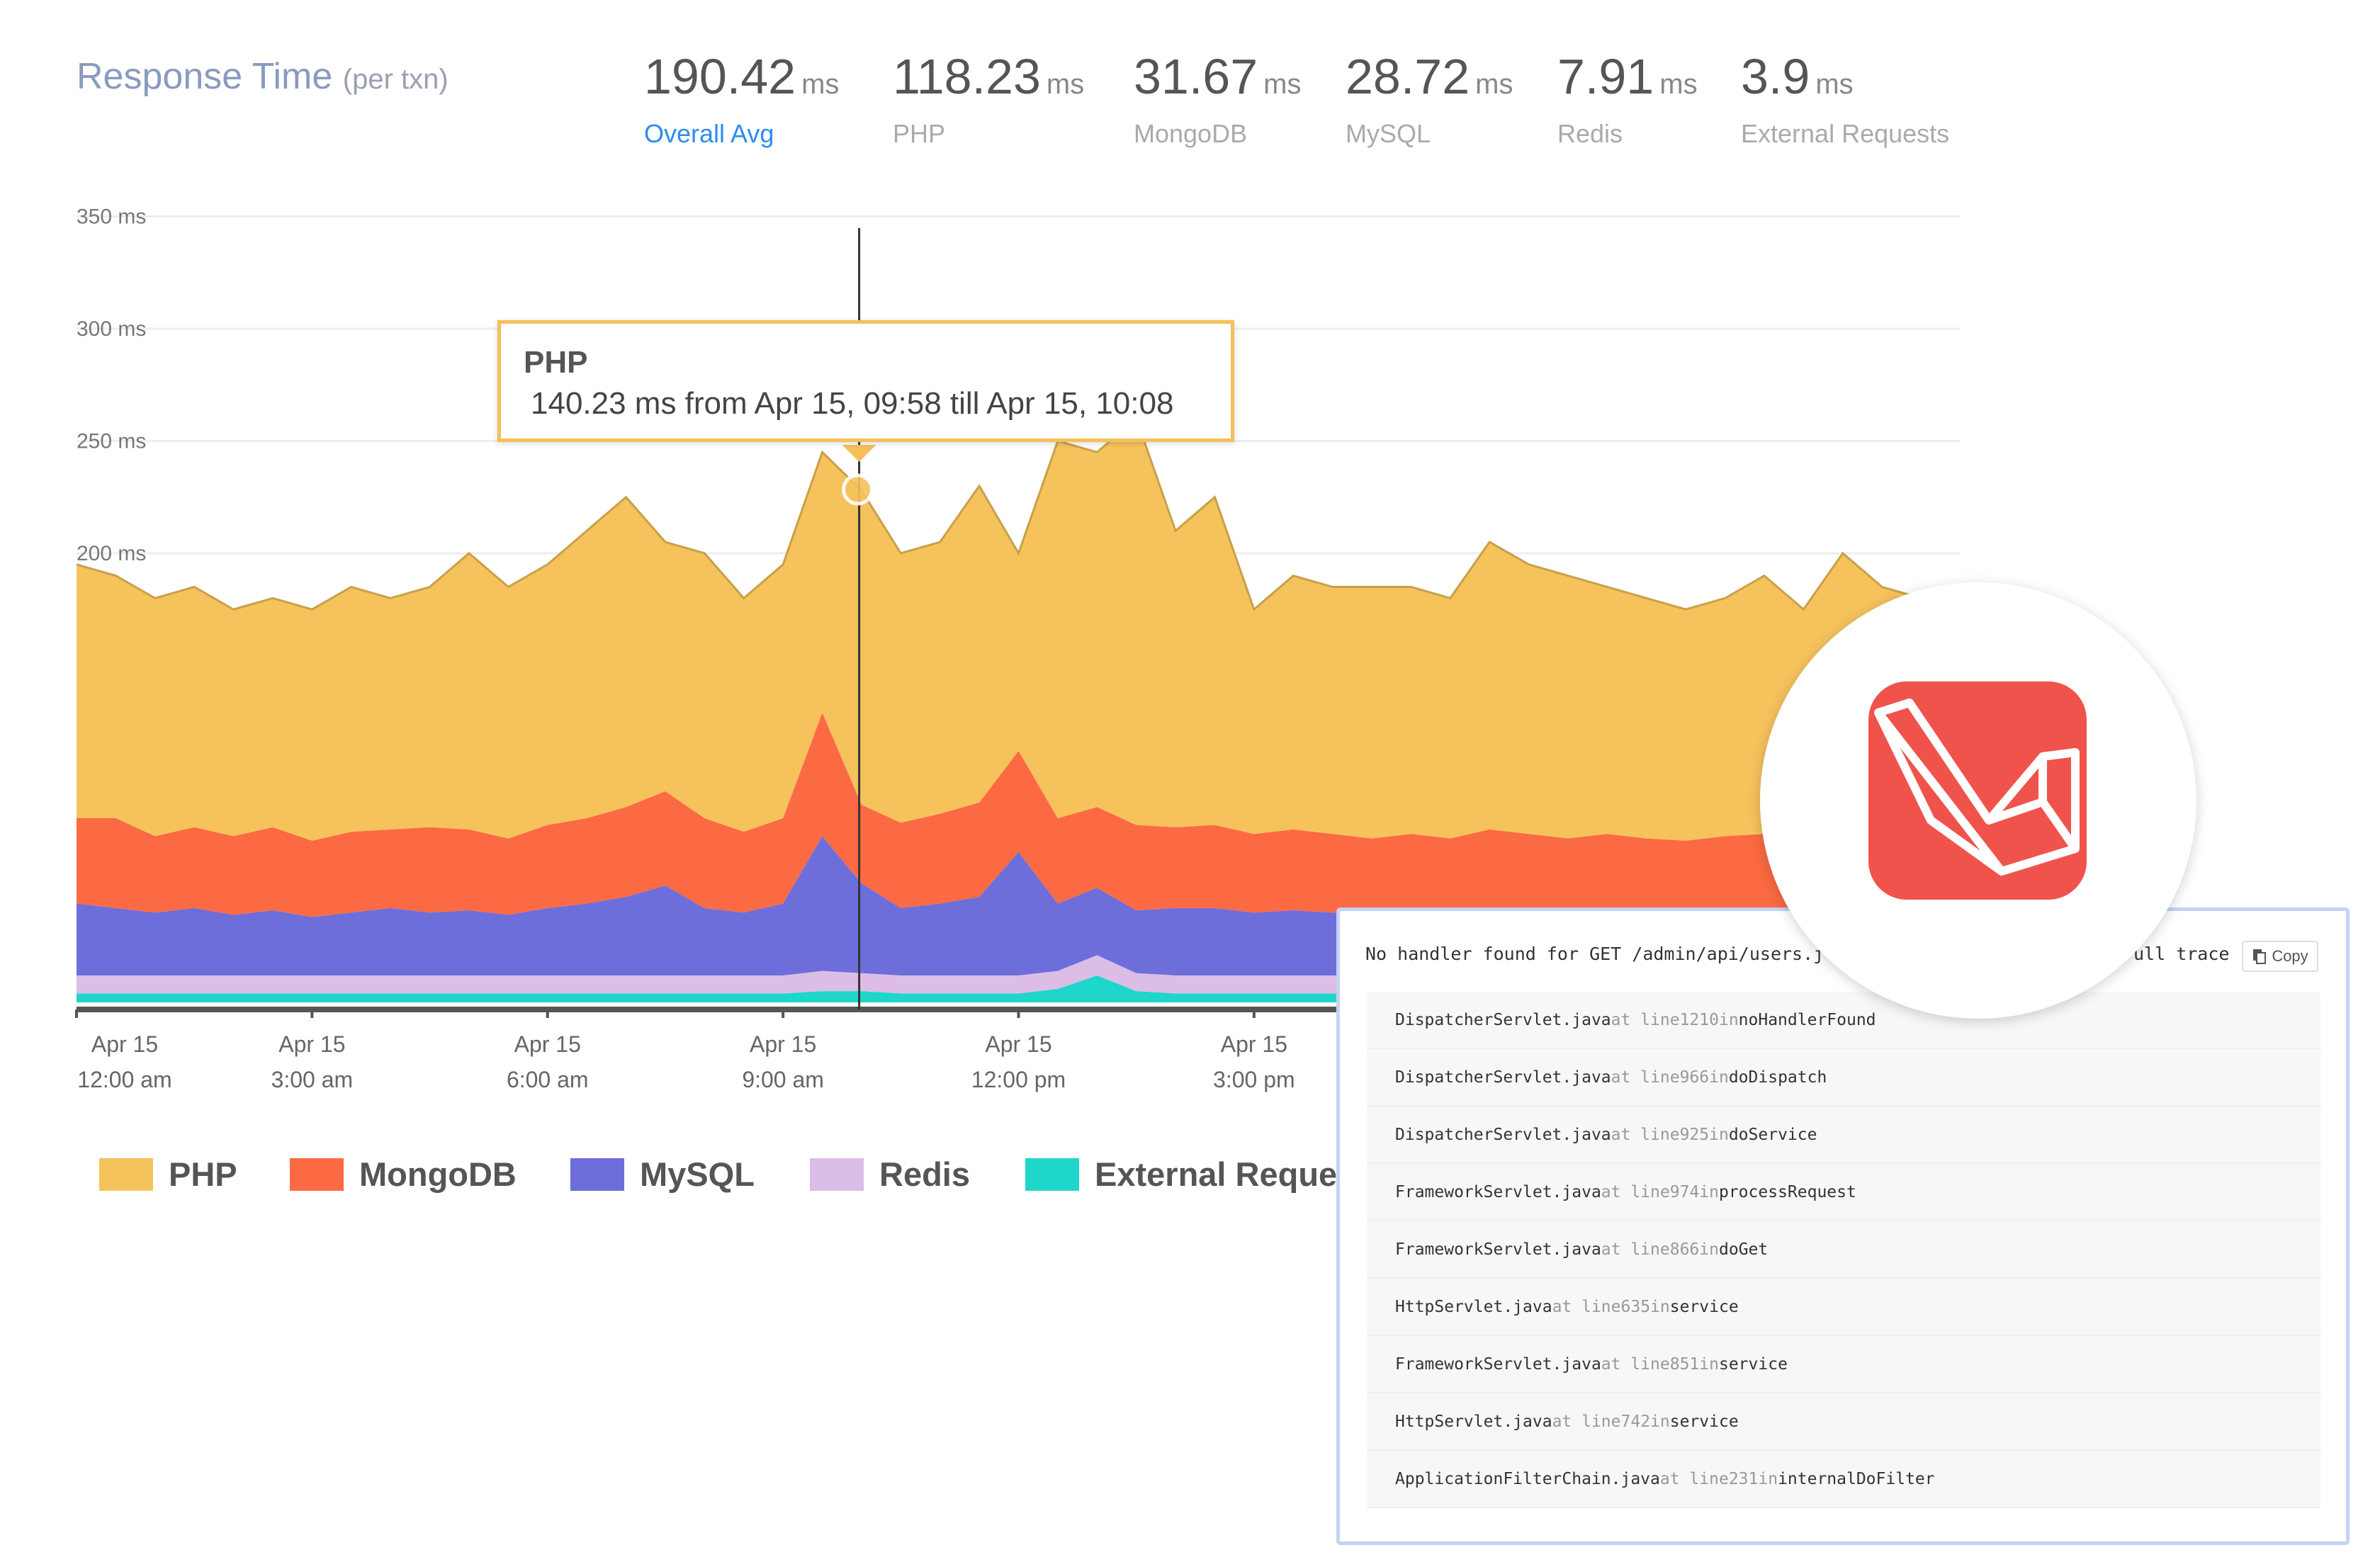 This screenshot has width=2380, height=1545. What do you see at coordinates (858, 489) in the screenshot?
I see `hover-point` at bounding box center [858, 489].